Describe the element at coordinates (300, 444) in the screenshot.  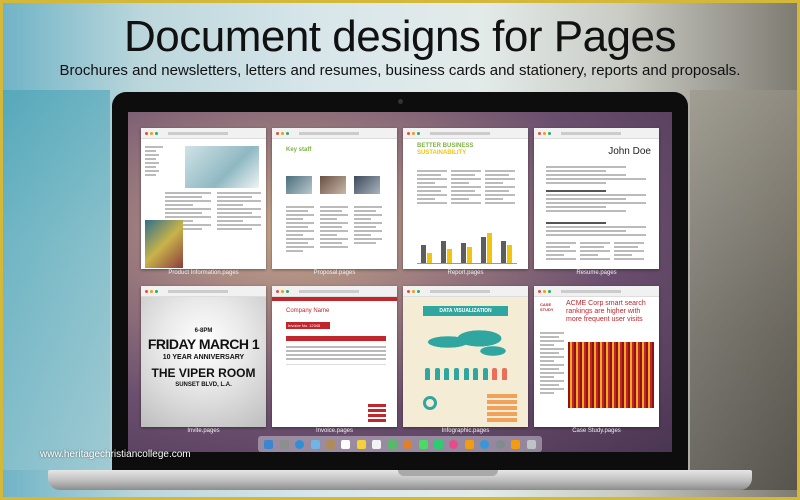
I see `safari-icon` at that location.